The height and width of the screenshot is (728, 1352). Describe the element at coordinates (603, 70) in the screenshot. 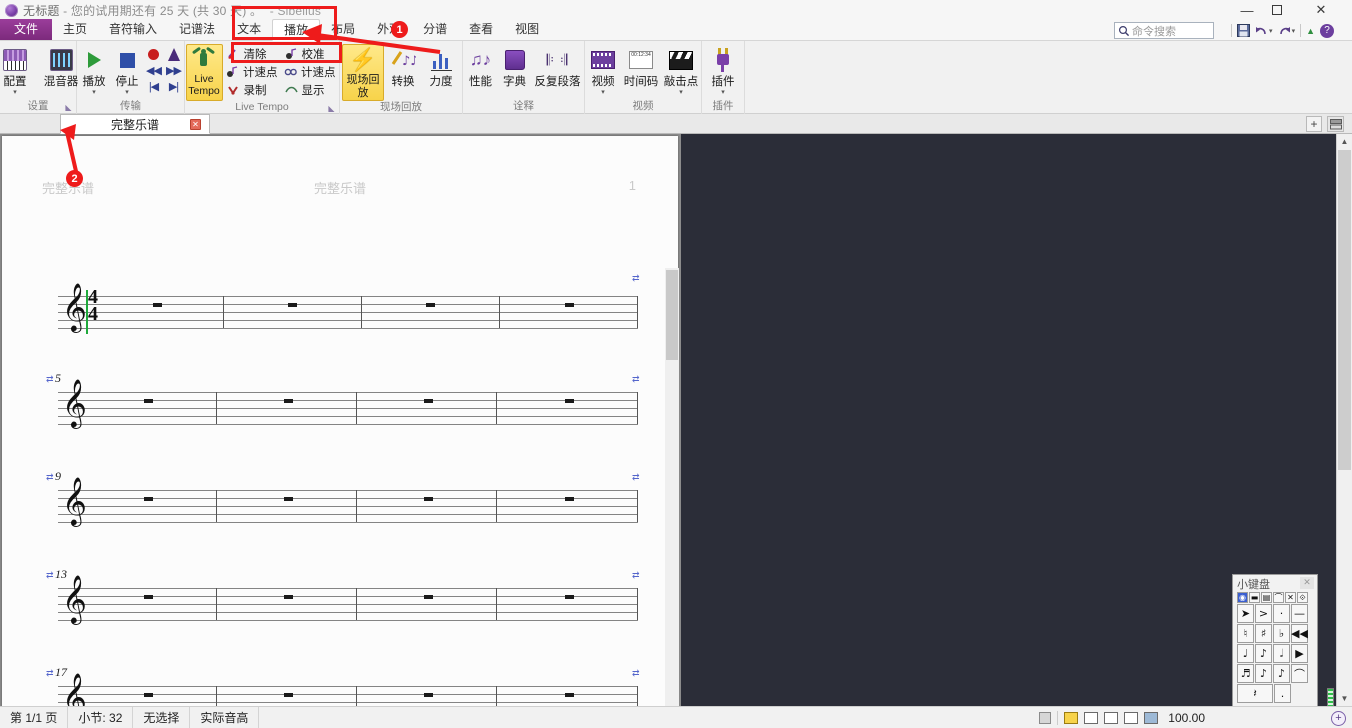

I see `video-button: 视频 ▾` at that location.